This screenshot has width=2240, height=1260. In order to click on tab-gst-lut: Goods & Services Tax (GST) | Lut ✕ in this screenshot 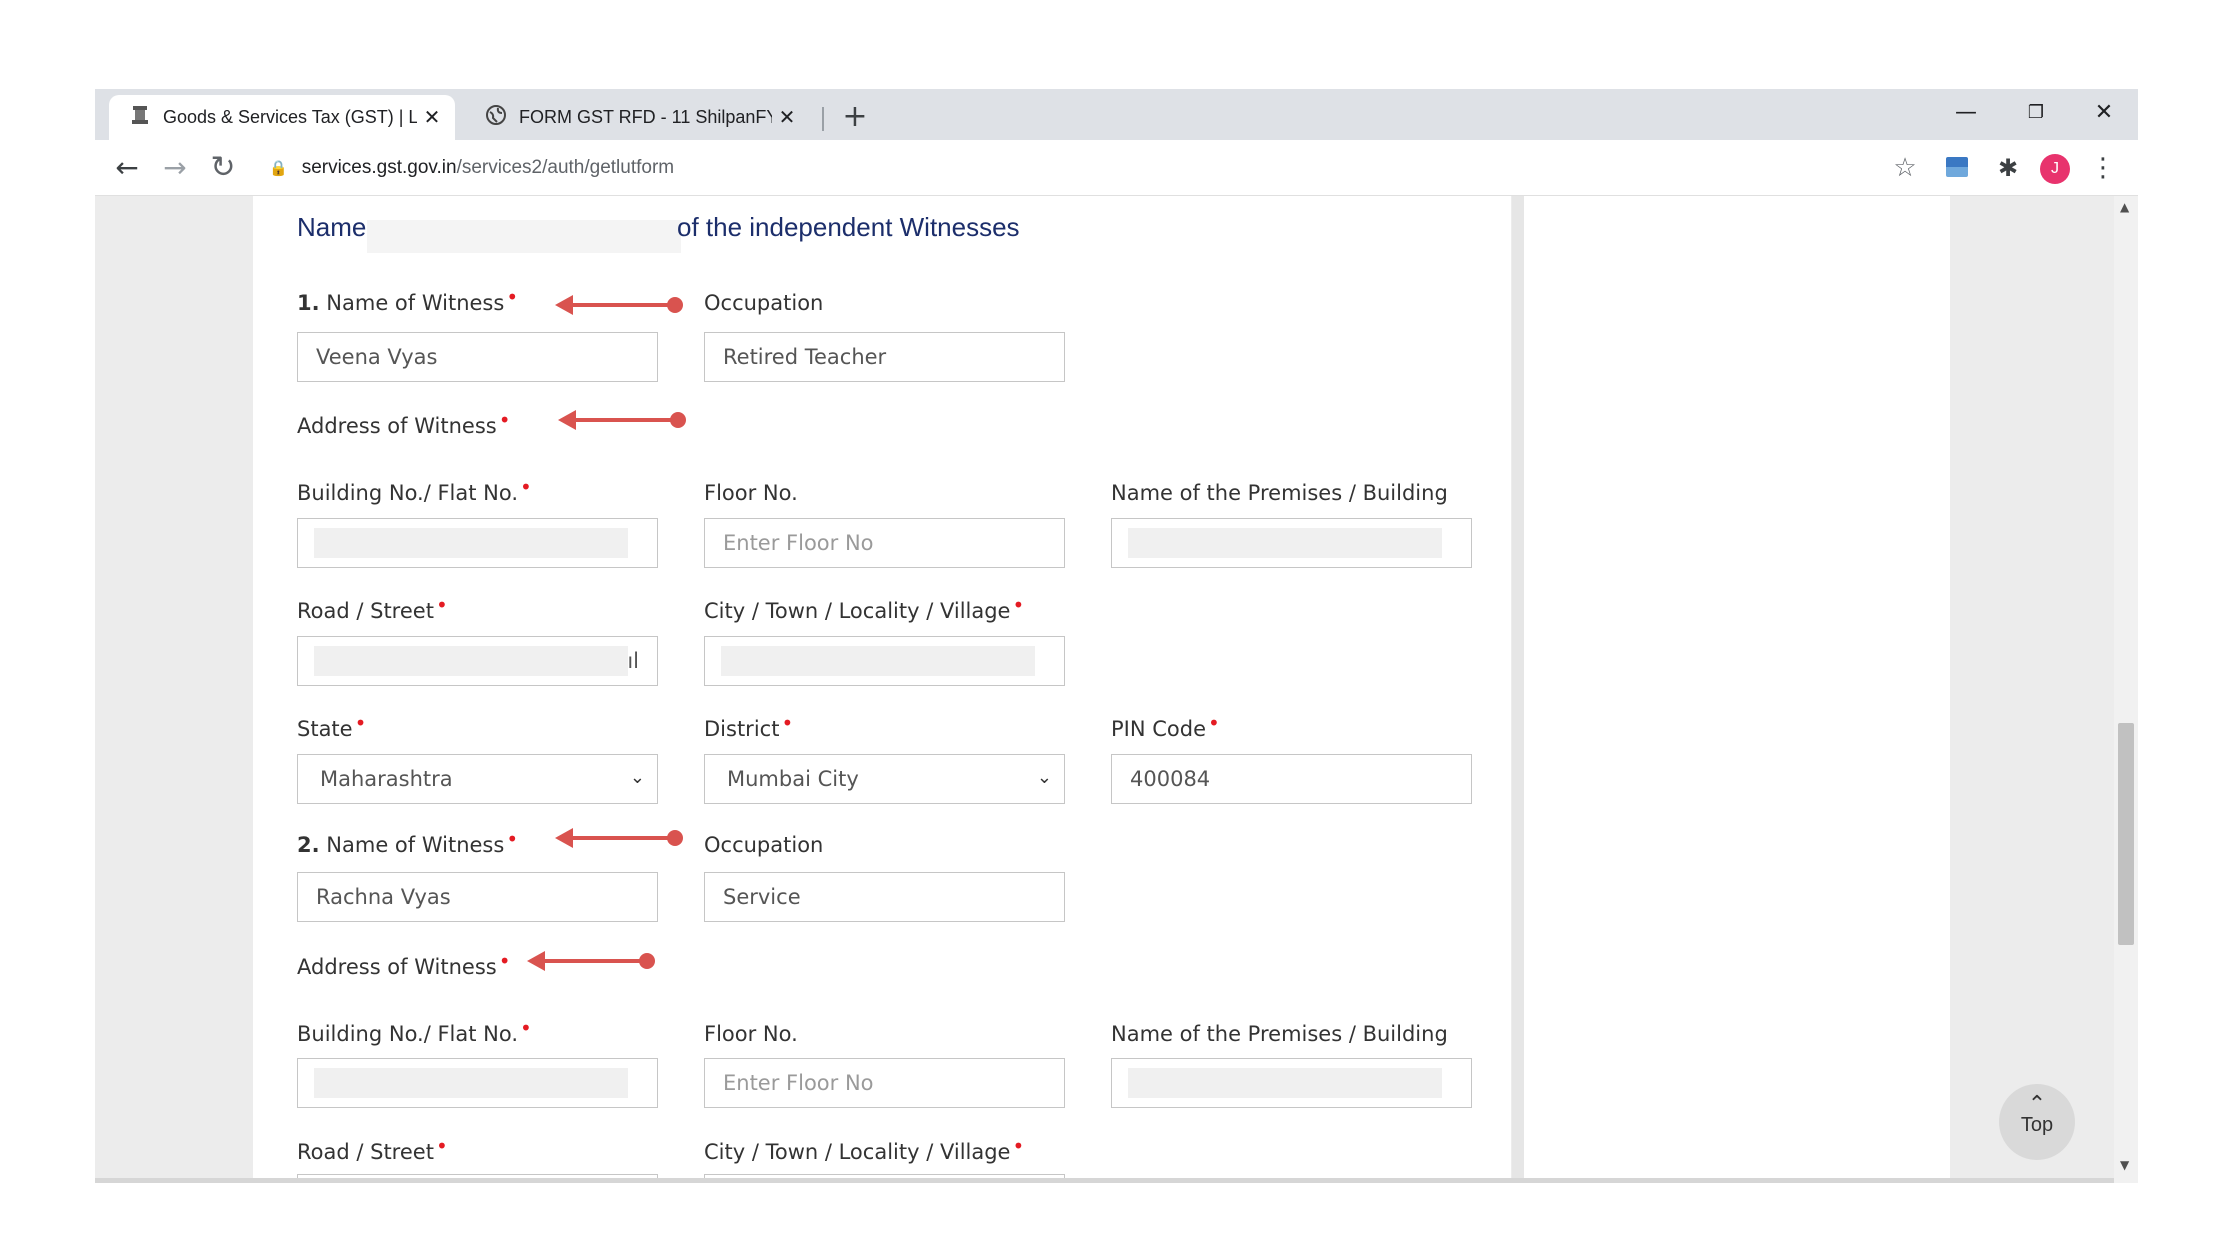, I will do `click(282, 117)`.